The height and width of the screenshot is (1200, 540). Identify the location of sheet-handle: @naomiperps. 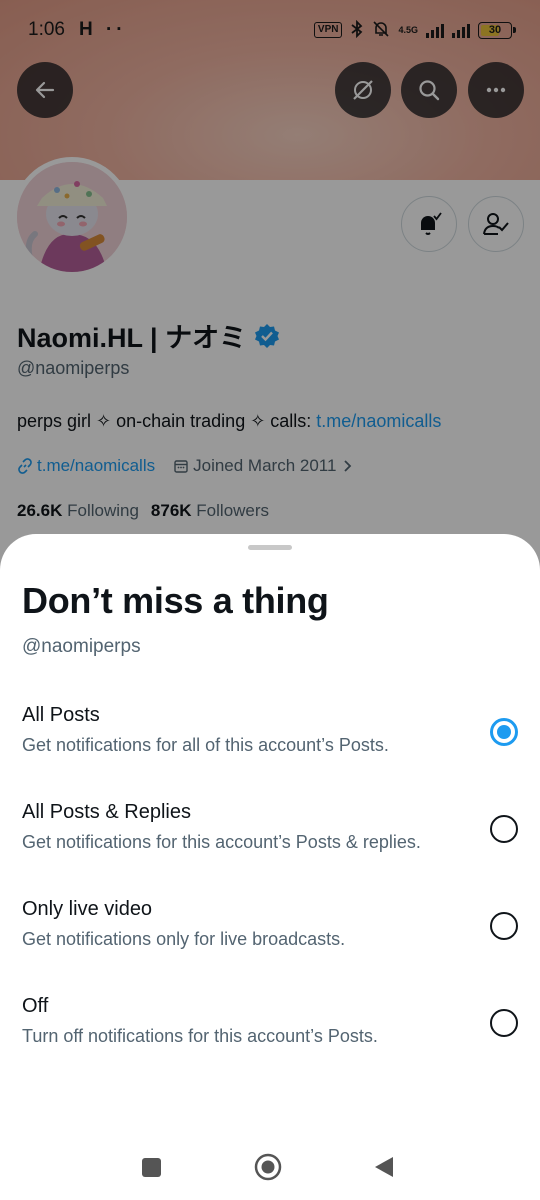
(81, 646).